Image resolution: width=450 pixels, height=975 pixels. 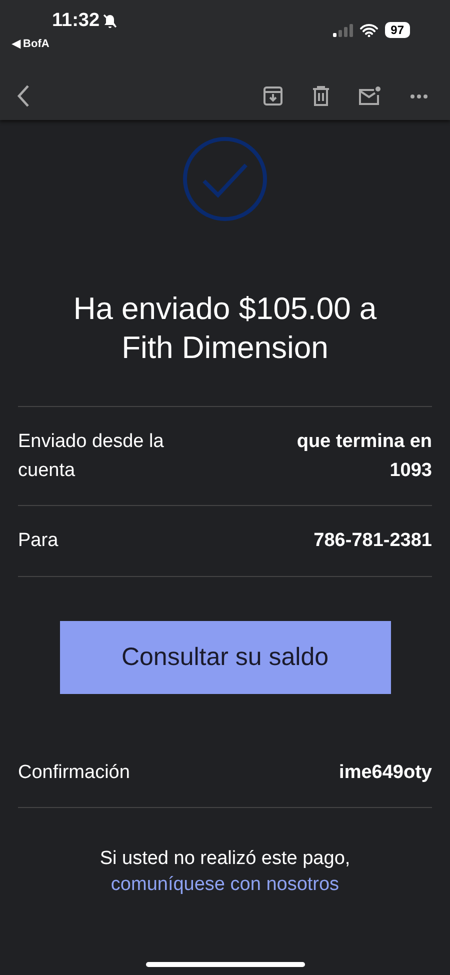 What do you see at coordinates (369, 30) in the screenshot?
I see `wifi-icon` at bounding box center [369, 30].